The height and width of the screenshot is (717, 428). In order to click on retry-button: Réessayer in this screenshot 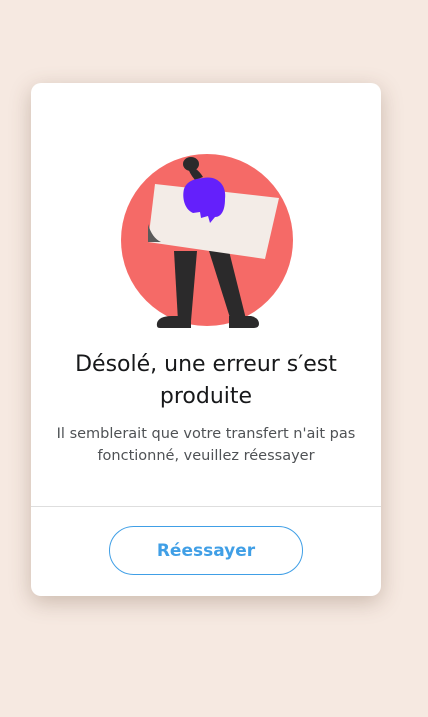, I will do `click(206, 550)`.